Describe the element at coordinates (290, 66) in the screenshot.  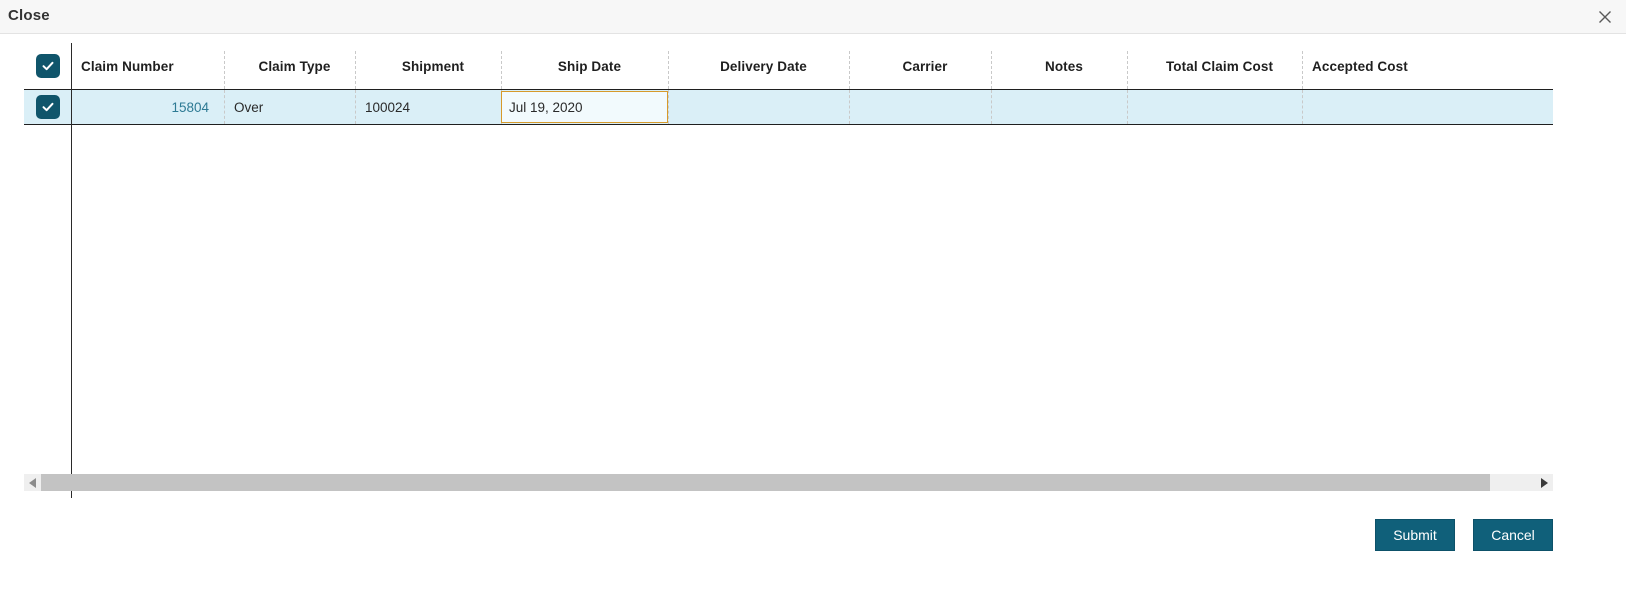
I see `column-header-claim-type: Claim Type` at that location.